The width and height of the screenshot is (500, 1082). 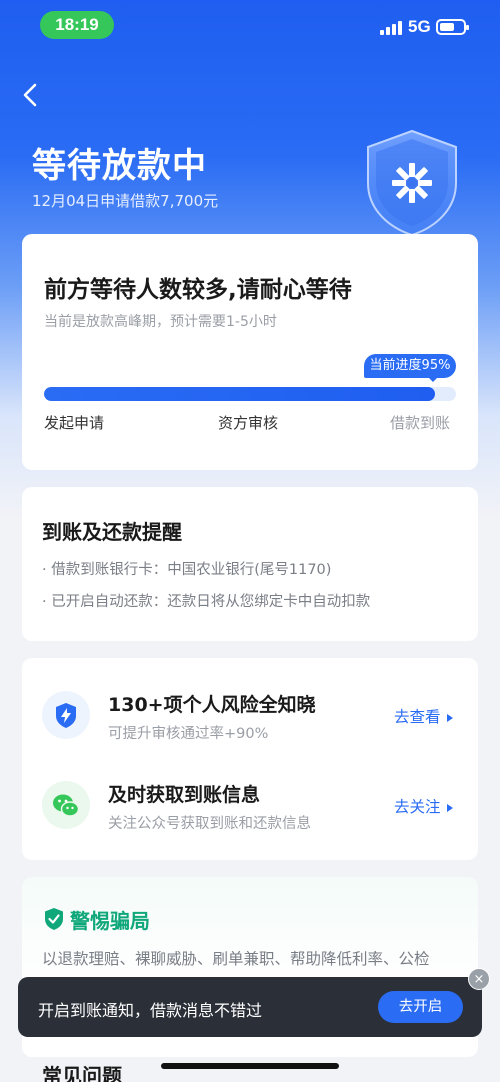 What do you see at coordinates (433, 379) in the screenshot?
I see `progress-badge-pointer` at bounding box center [433, 379].